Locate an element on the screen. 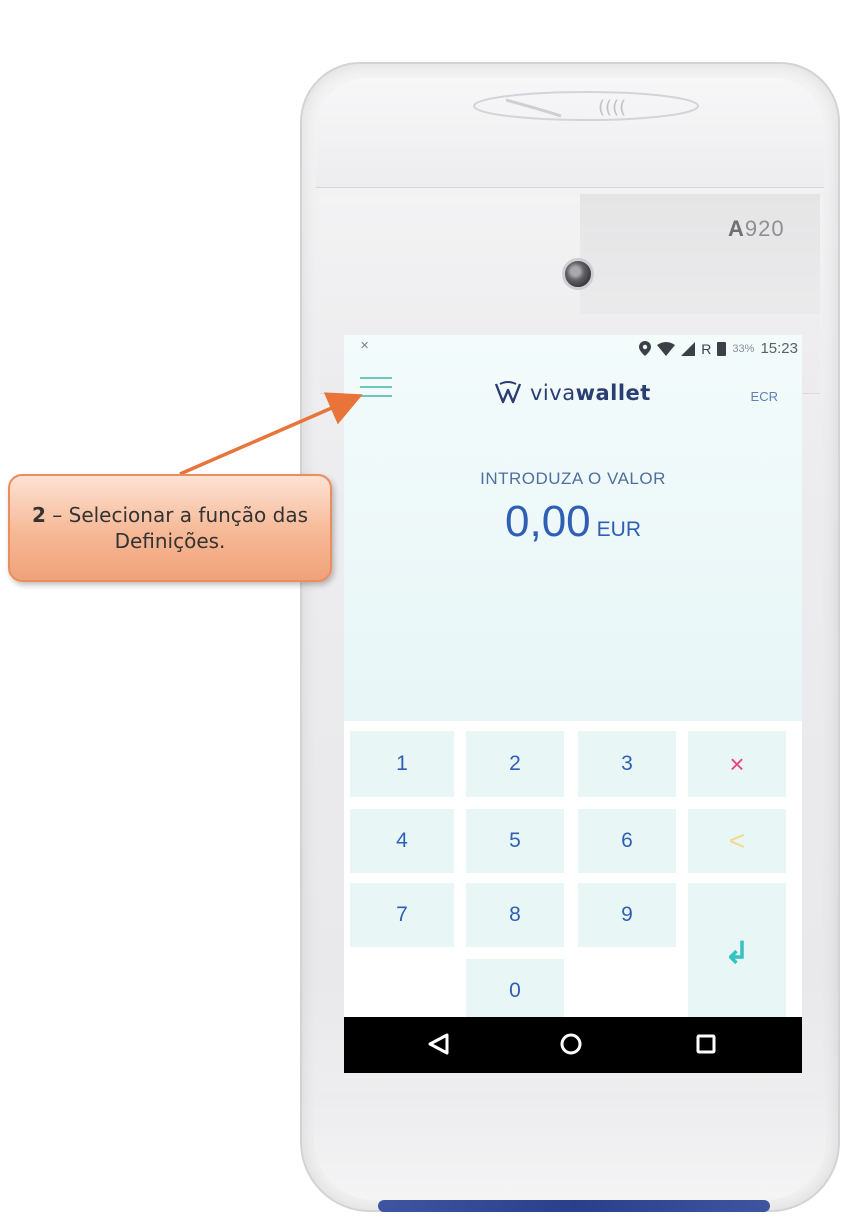 The width and height of the screenshot is (843, 1222). face-shade is located at coordinates (700, 254).